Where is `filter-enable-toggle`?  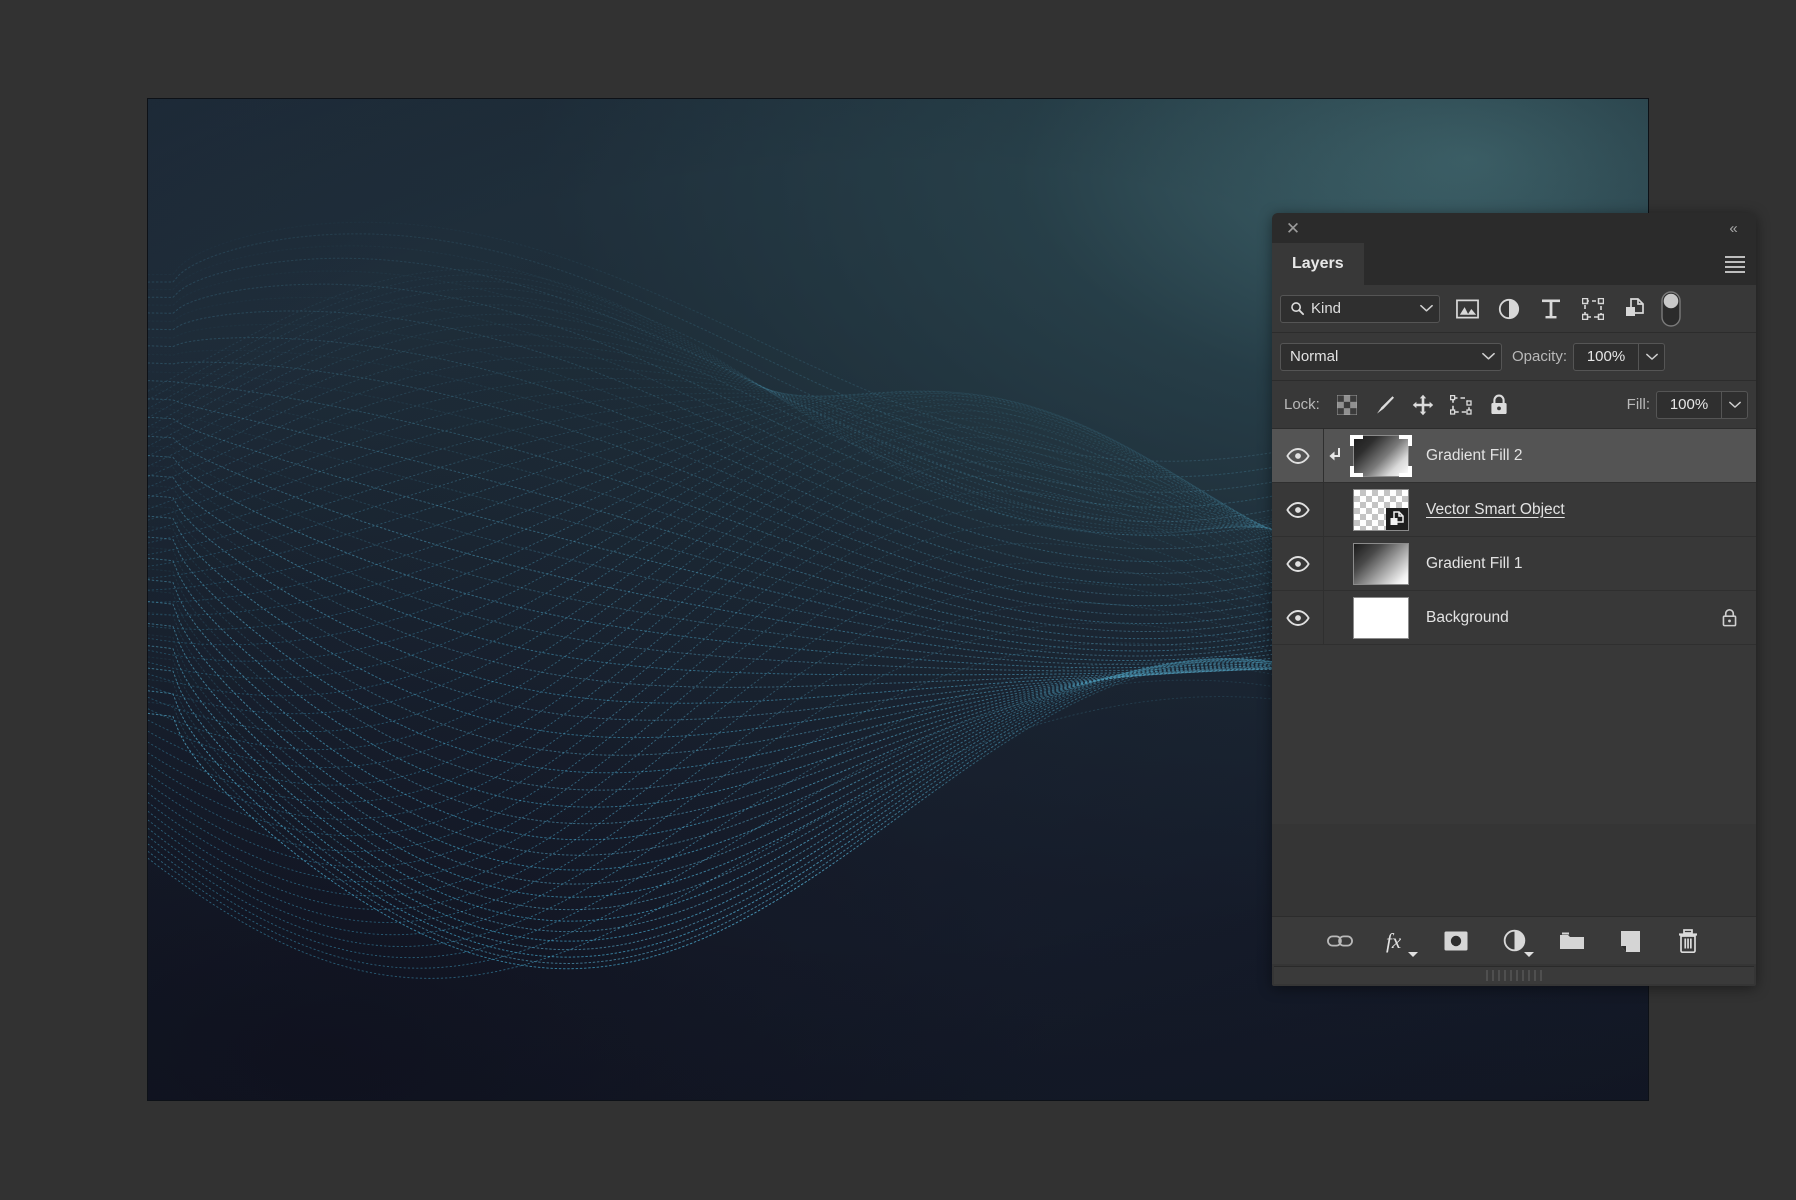 filter-enable-toggle is located at coordinates (1671, 308).